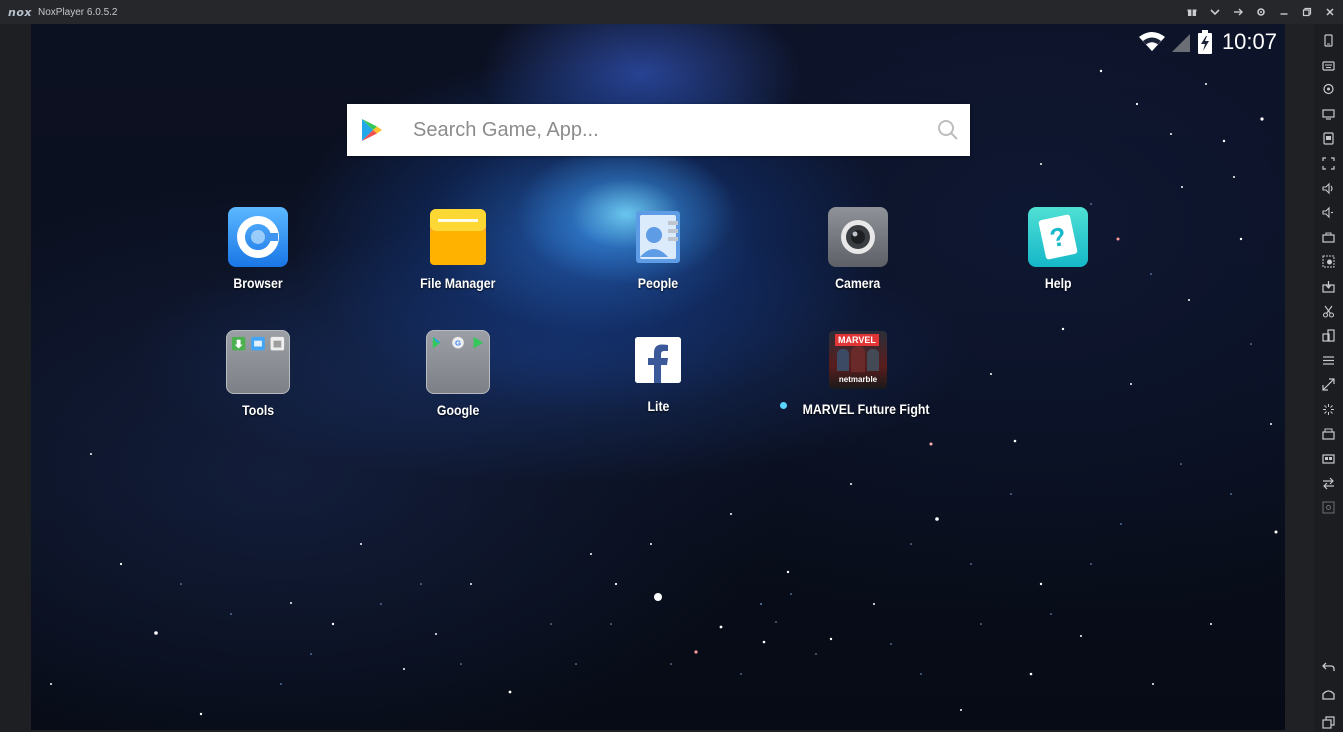  Describe the element at coordinates (1191, 12) in the screenshot. I see `gift-icon` at that location.